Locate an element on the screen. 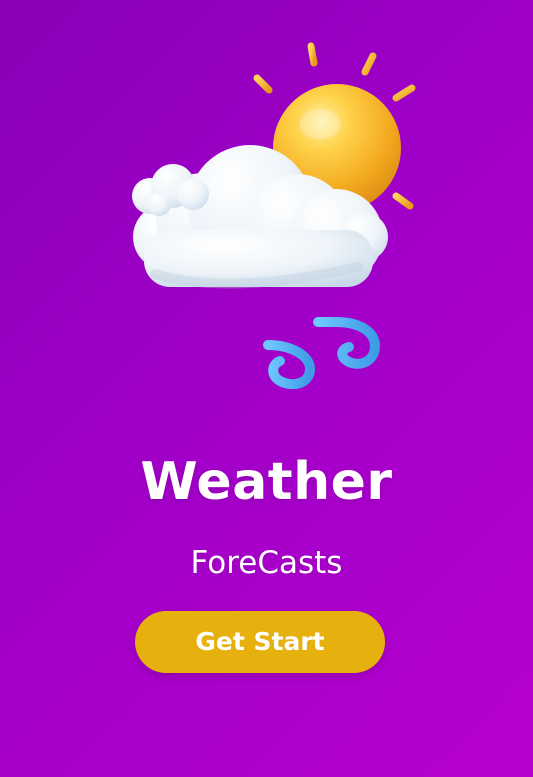 This screenshot has height=777, width=533. app-subtitle: ForeCasts is located at coordinates (266, 563).